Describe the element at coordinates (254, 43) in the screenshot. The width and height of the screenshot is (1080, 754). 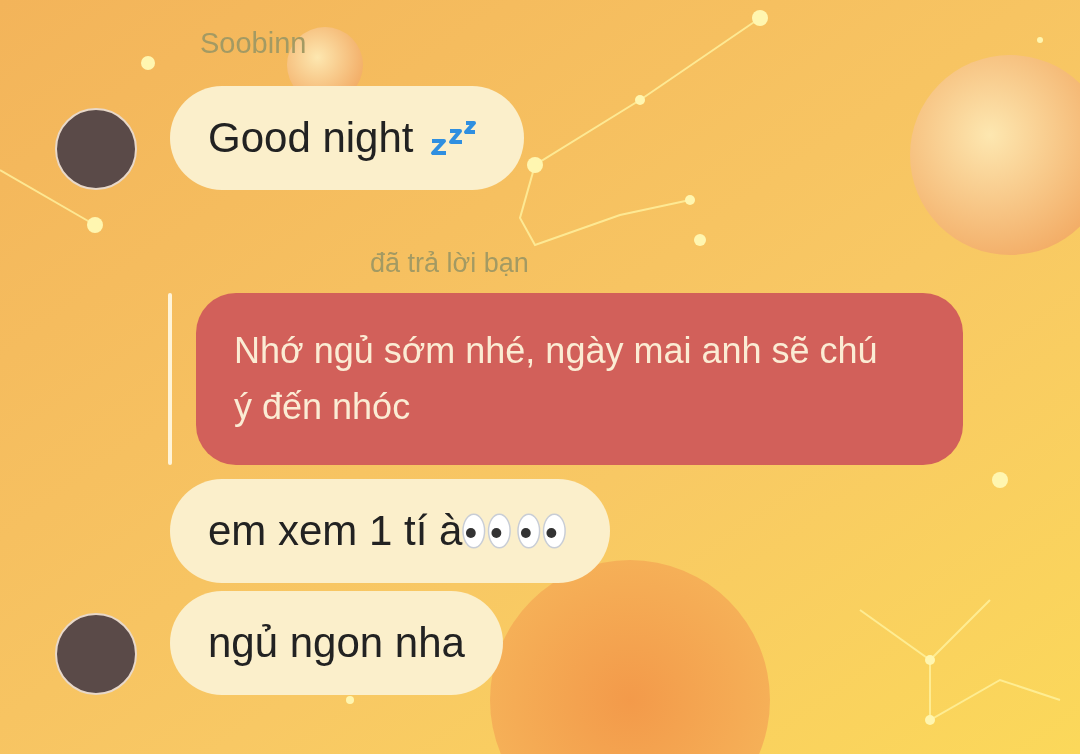
I see `sender-name: Soobinn` at that location.